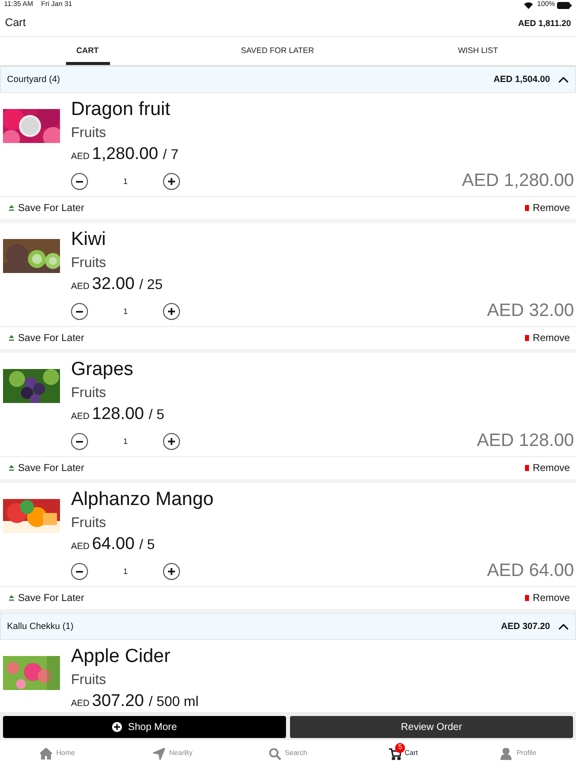 The height and width of the screenshot is (768, 576). What do you see at coordinates (431, 727) in the screenshot?
I see `review-order-button: Review Order` at bounding box center [431, 727].